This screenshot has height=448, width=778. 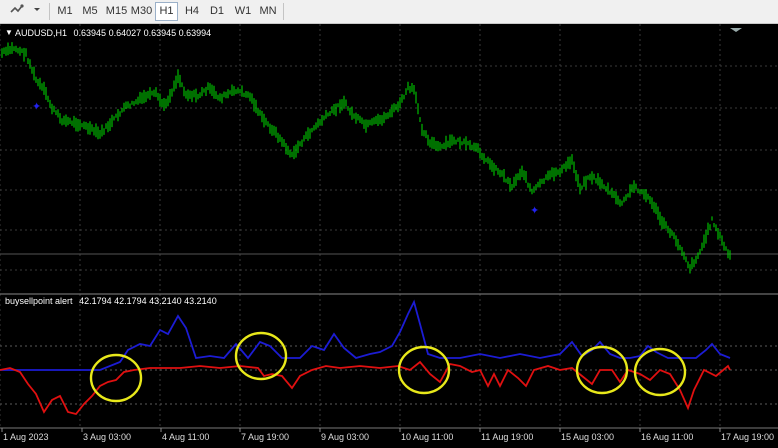 What do you see at coordinates (41, 33) in the screenshot?
I see `symbol-name: AUDUSD,H1` at bounding box center [41, 33].